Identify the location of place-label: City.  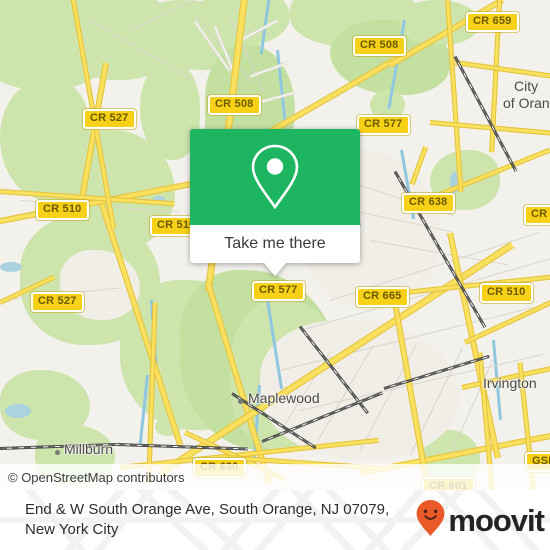
(526, 86).